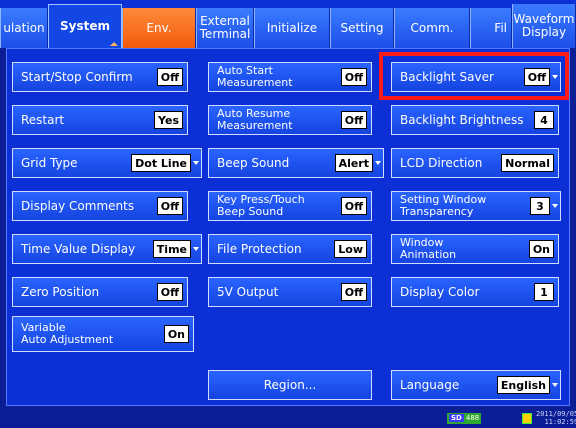 This screenshot has height=428, width=576. Describe the element at coordinates (296, 163) in the screenshot. I see `beep-sound-dropdown: Beep Sound Alert` at that location.